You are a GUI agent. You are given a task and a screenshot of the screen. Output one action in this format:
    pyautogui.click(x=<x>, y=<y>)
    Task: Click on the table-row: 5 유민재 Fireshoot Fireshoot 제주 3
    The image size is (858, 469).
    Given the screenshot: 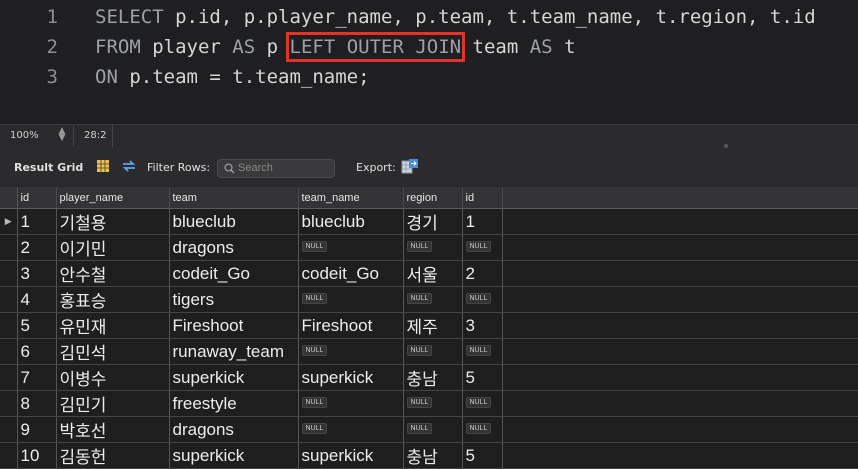 What is the action you would take?
    pyautogui.click(x=429, y=325)
    